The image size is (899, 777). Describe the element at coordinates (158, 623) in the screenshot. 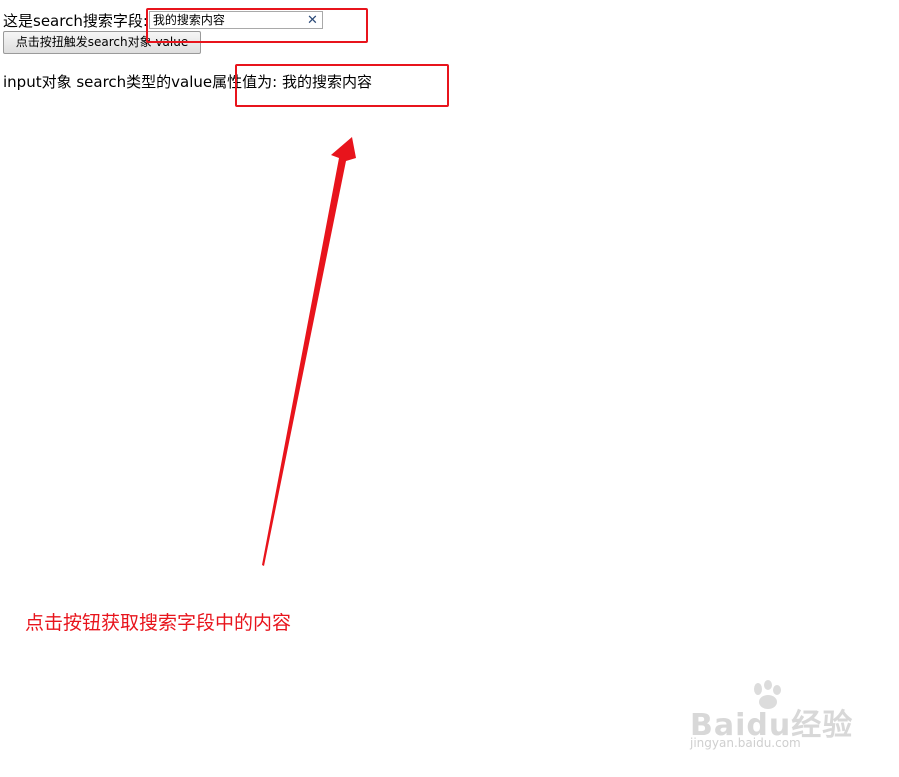

I see `annotation-text: 点击按钮获取搜索字段中的内容` at that location.